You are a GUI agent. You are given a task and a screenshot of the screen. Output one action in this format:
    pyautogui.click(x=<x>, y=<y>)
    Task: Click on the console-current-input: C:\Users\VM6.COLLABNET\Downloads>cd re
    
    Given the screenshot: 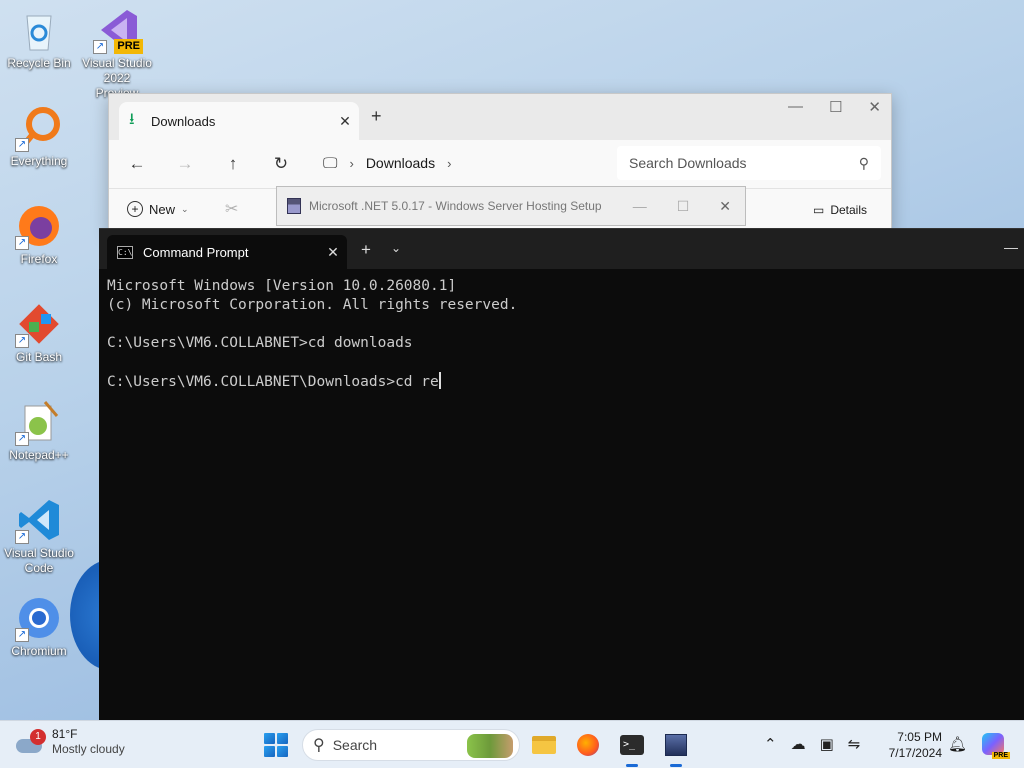 What is the action you would take?
    pyautogui.click(x=273, y=382)
    